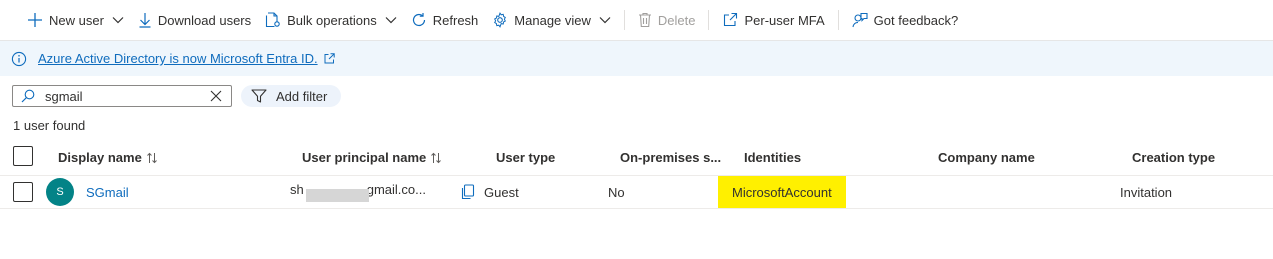 The width and height of the screenshot is (1273, 259). I want to click on search-box, so click(122, 96).